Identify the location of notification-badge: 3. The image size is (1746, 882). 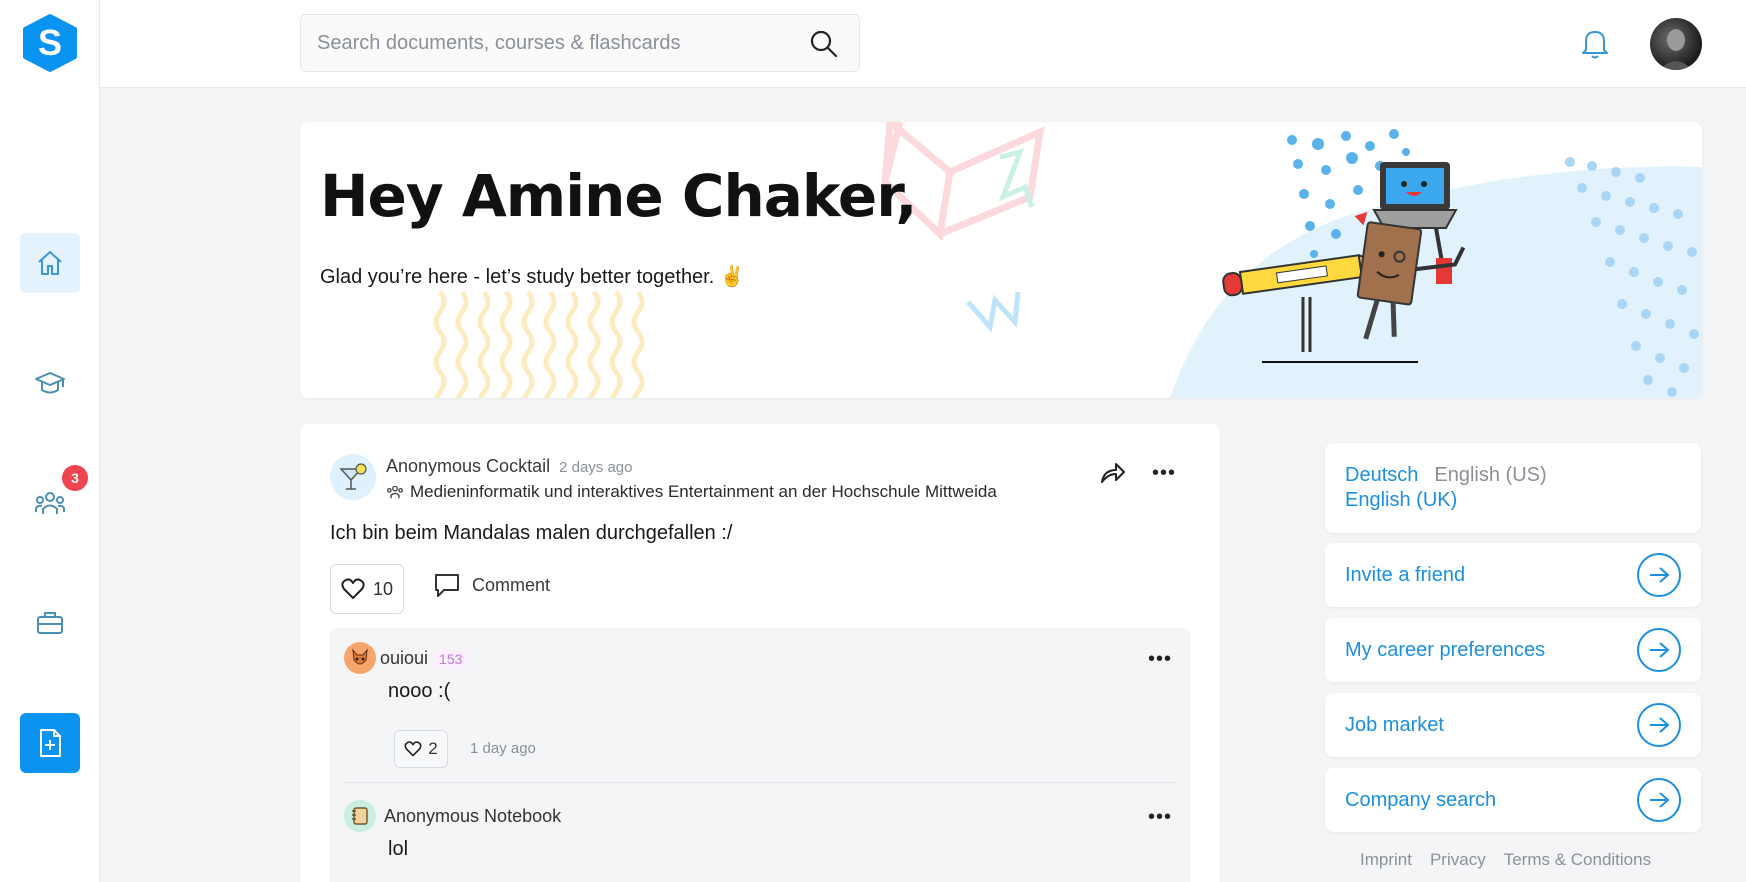
(75, 478).